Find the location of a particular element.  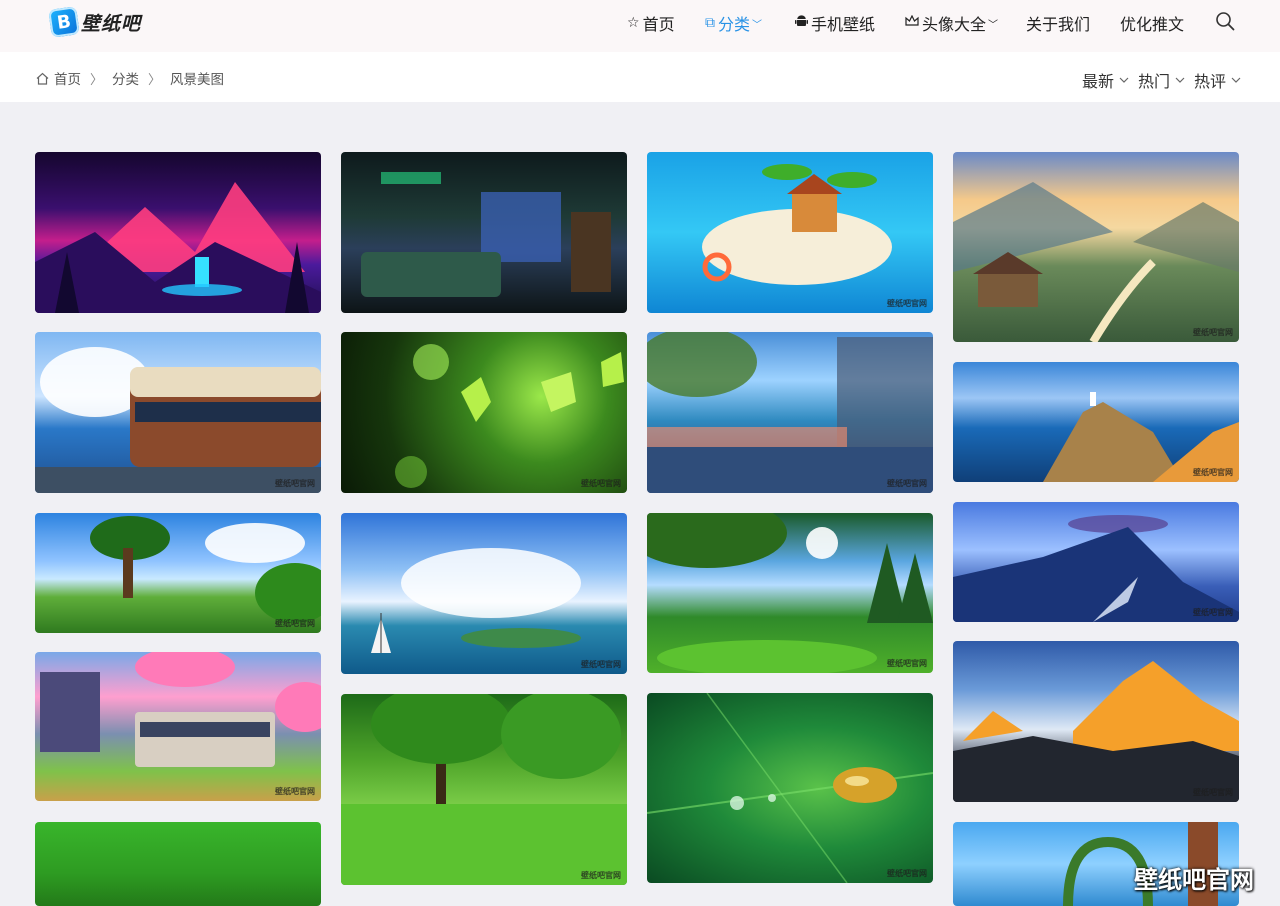

sort-hot: 热门 is located at coordinates (1161, 80).